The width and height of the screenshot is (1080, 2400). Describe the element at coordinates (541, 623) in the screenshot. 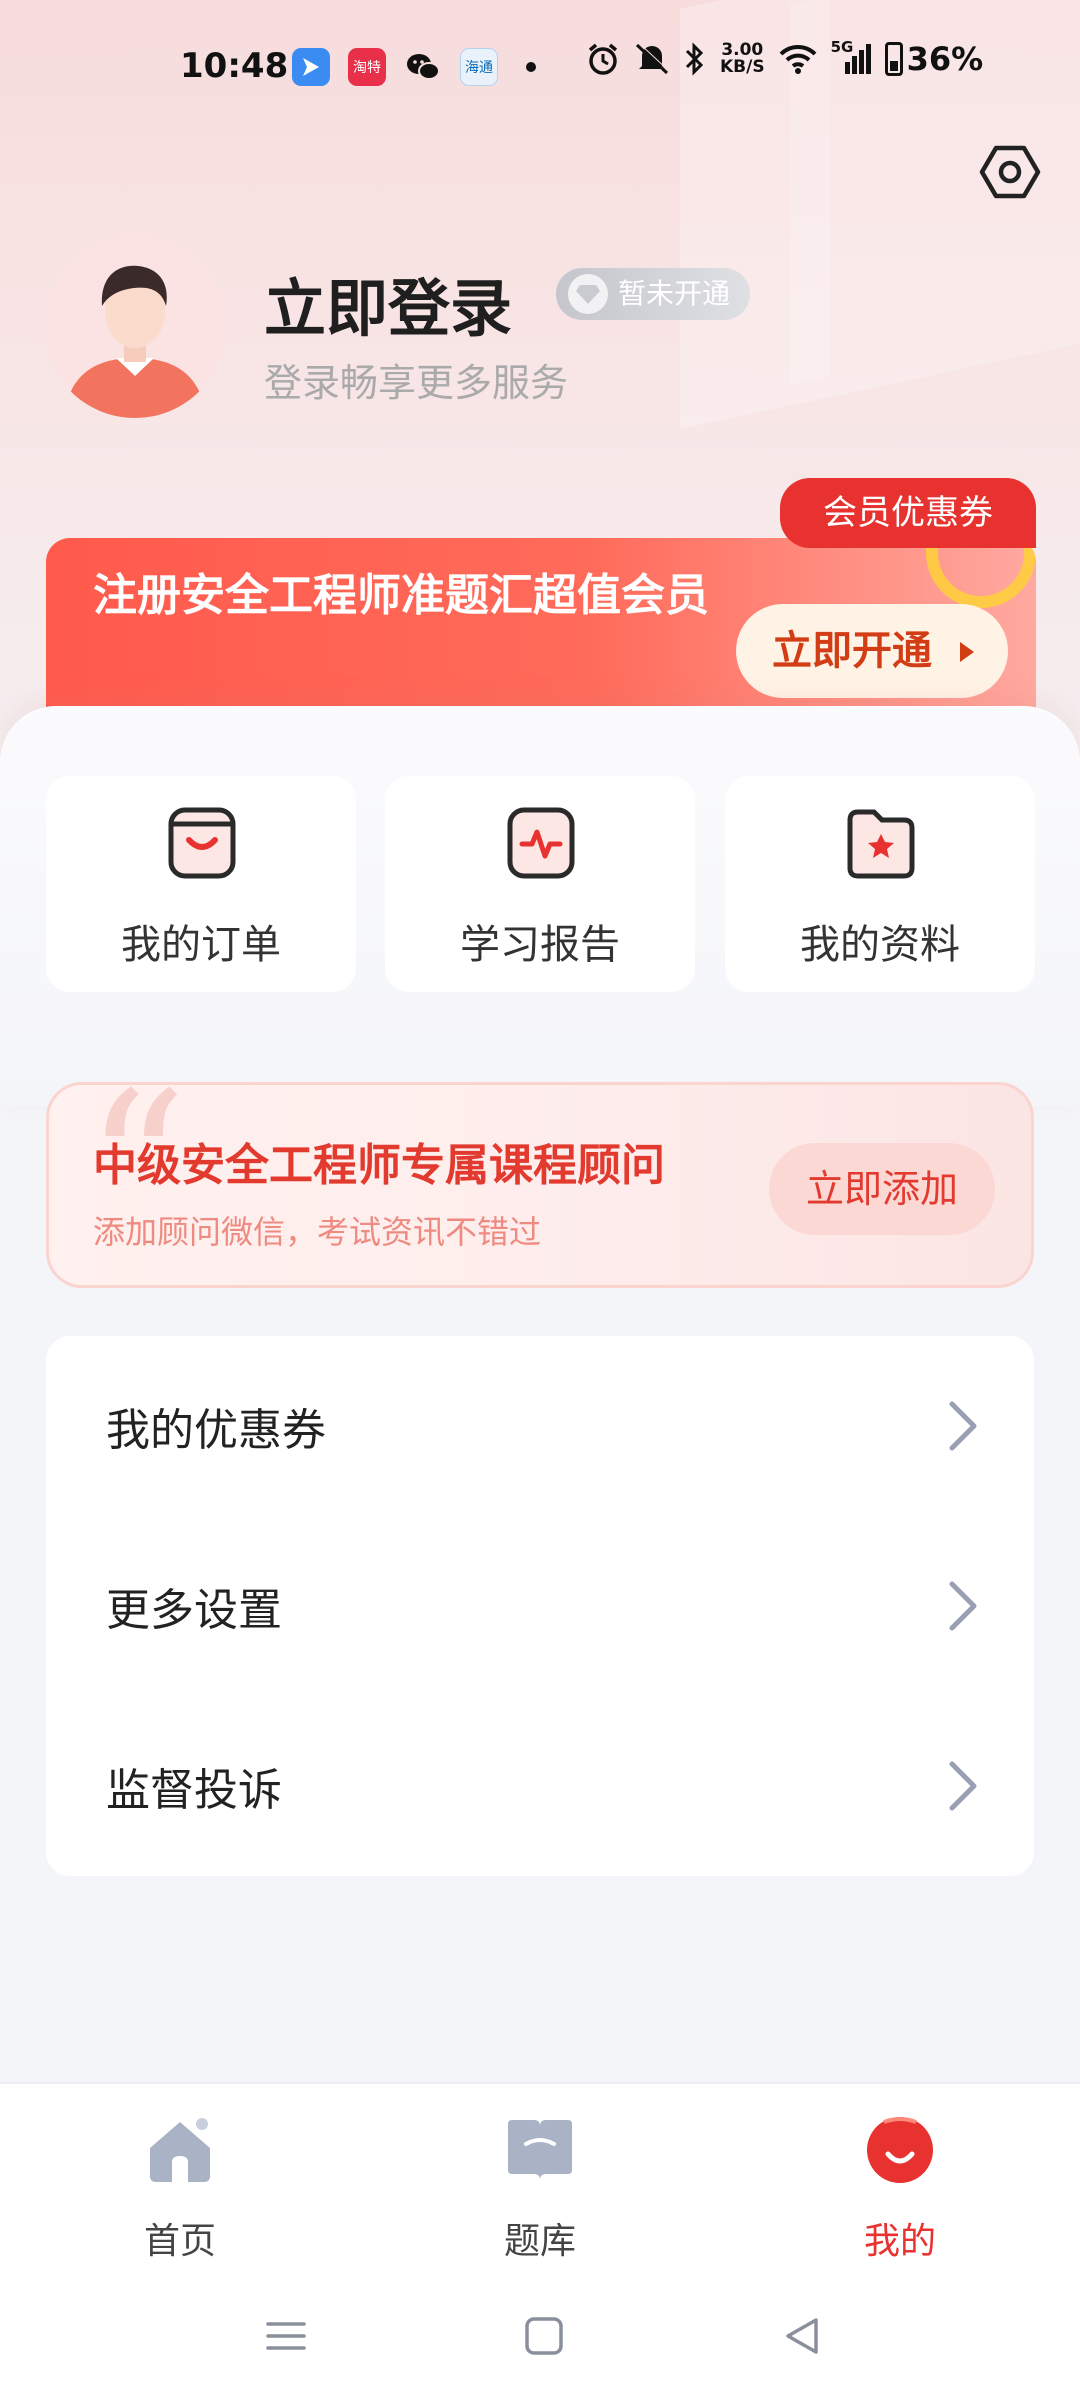

I see `member-banner: 注册安全工程师准题汇超值会员 立即开通` at that location.